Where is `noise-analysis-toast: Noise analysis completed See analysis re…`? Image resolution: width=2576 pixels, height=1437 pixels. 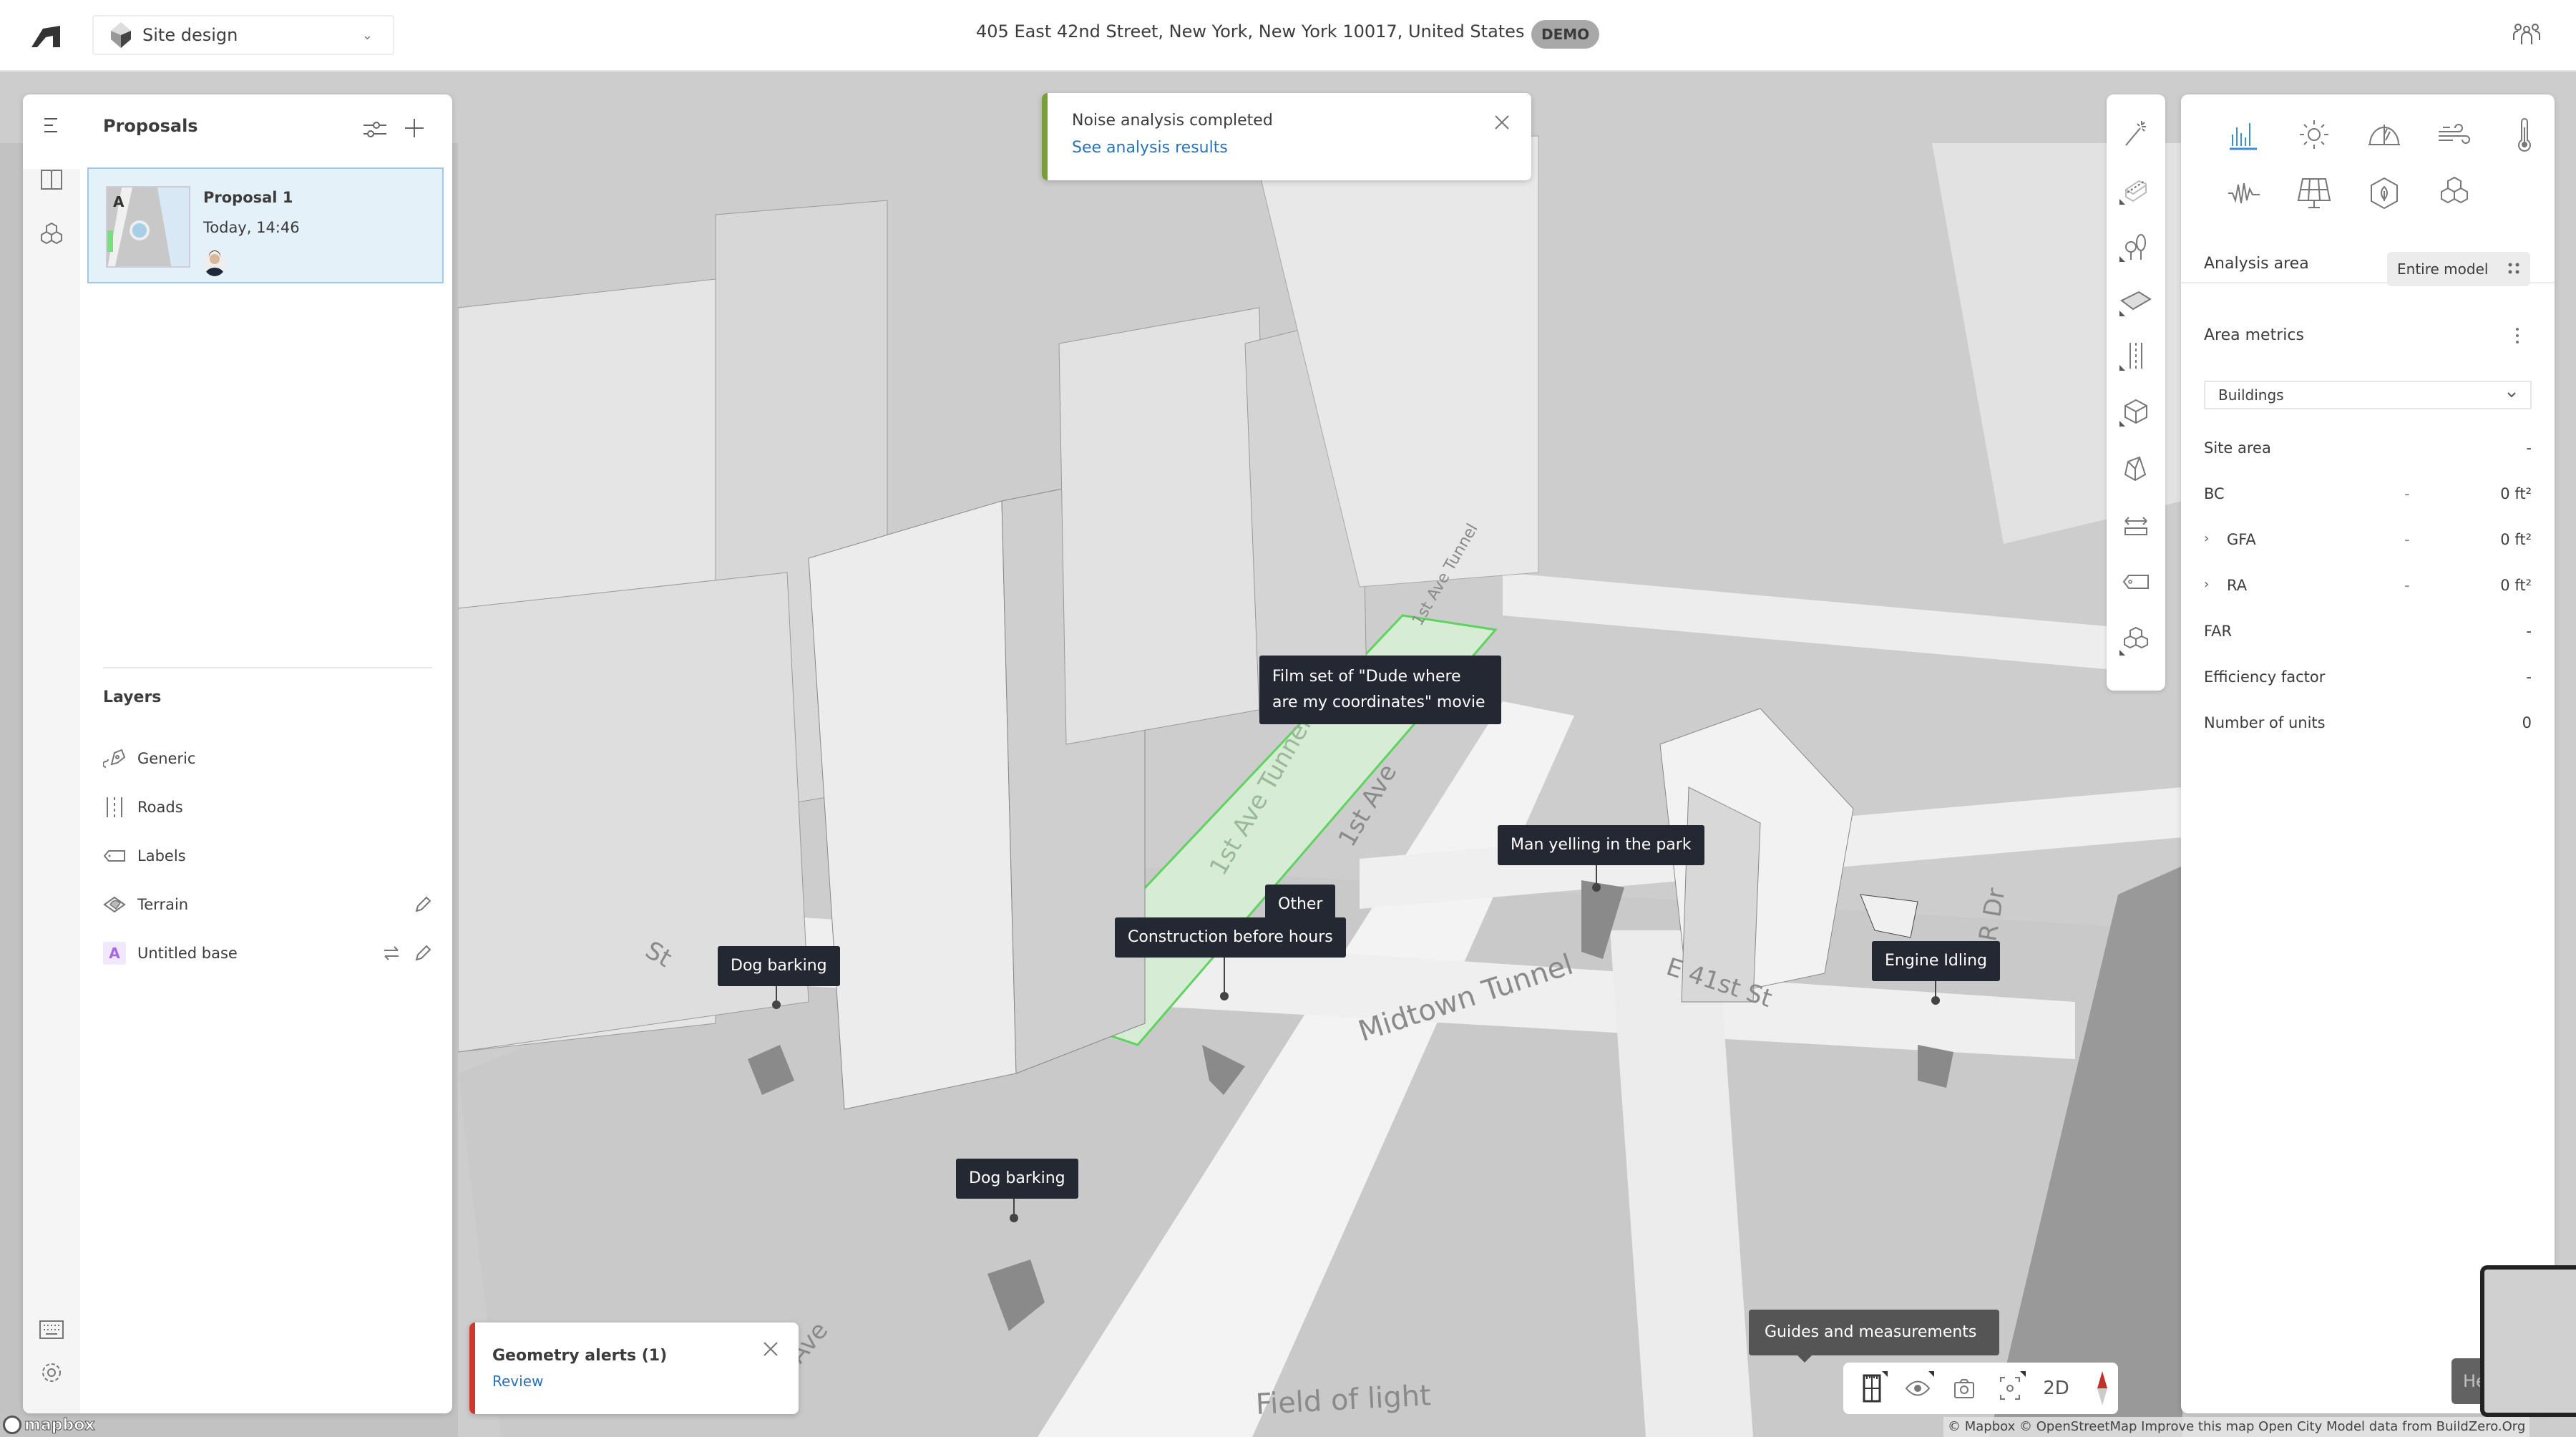
noise-analysis-toast: Noise analysis completed See analysis re… is located at coordinates (1286, 136).